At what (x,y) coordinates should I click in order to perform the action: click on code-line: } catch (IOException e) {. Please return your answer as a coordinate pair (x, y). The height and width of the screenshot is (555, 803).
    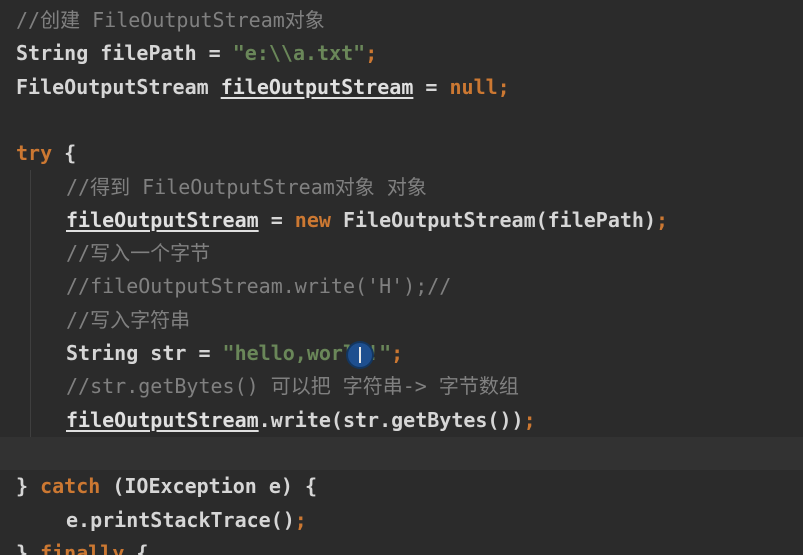
    Looking at the image, I should click on (401, 486).